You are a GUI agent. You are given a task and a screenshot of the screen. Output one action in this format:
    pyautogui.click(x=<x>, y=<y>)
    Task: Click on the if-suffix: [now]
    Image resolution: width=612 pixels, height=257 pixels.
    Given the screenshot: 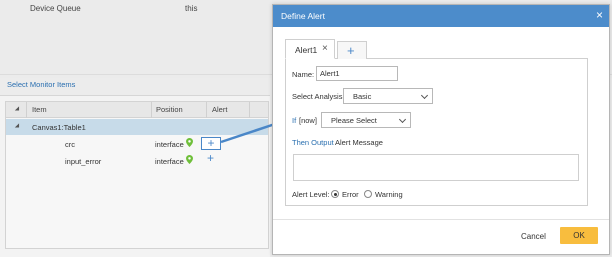 What is the action you would take?
    pyautogui.click(x=308, y=120)
    